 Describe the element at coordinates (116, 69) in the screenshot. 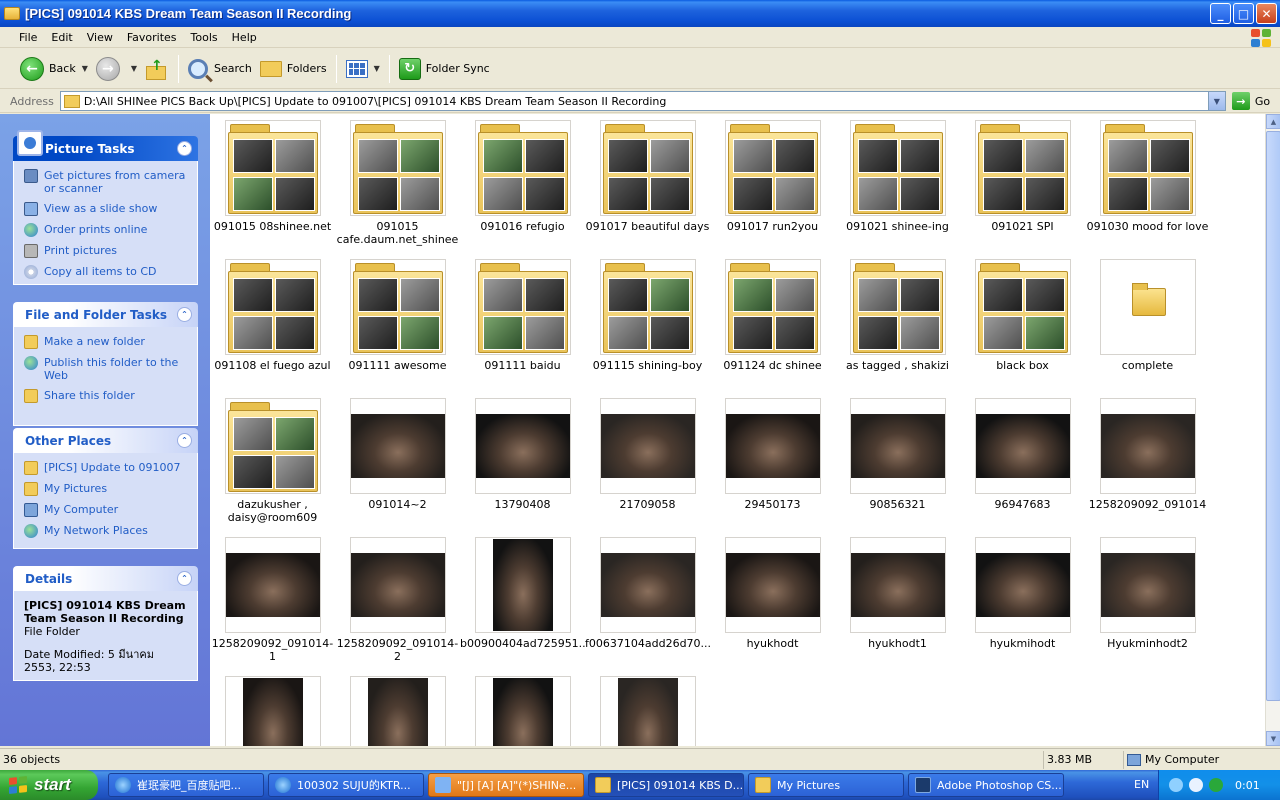

I see `forward-button: → ▼` at that location.